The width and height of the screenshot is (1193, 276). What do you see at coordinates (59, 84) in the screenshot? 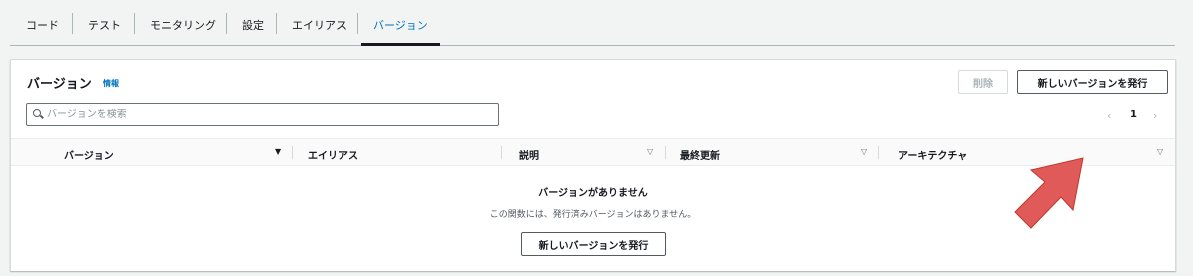
I see `panel-title: バージョン` at bounding box center [59, 84].